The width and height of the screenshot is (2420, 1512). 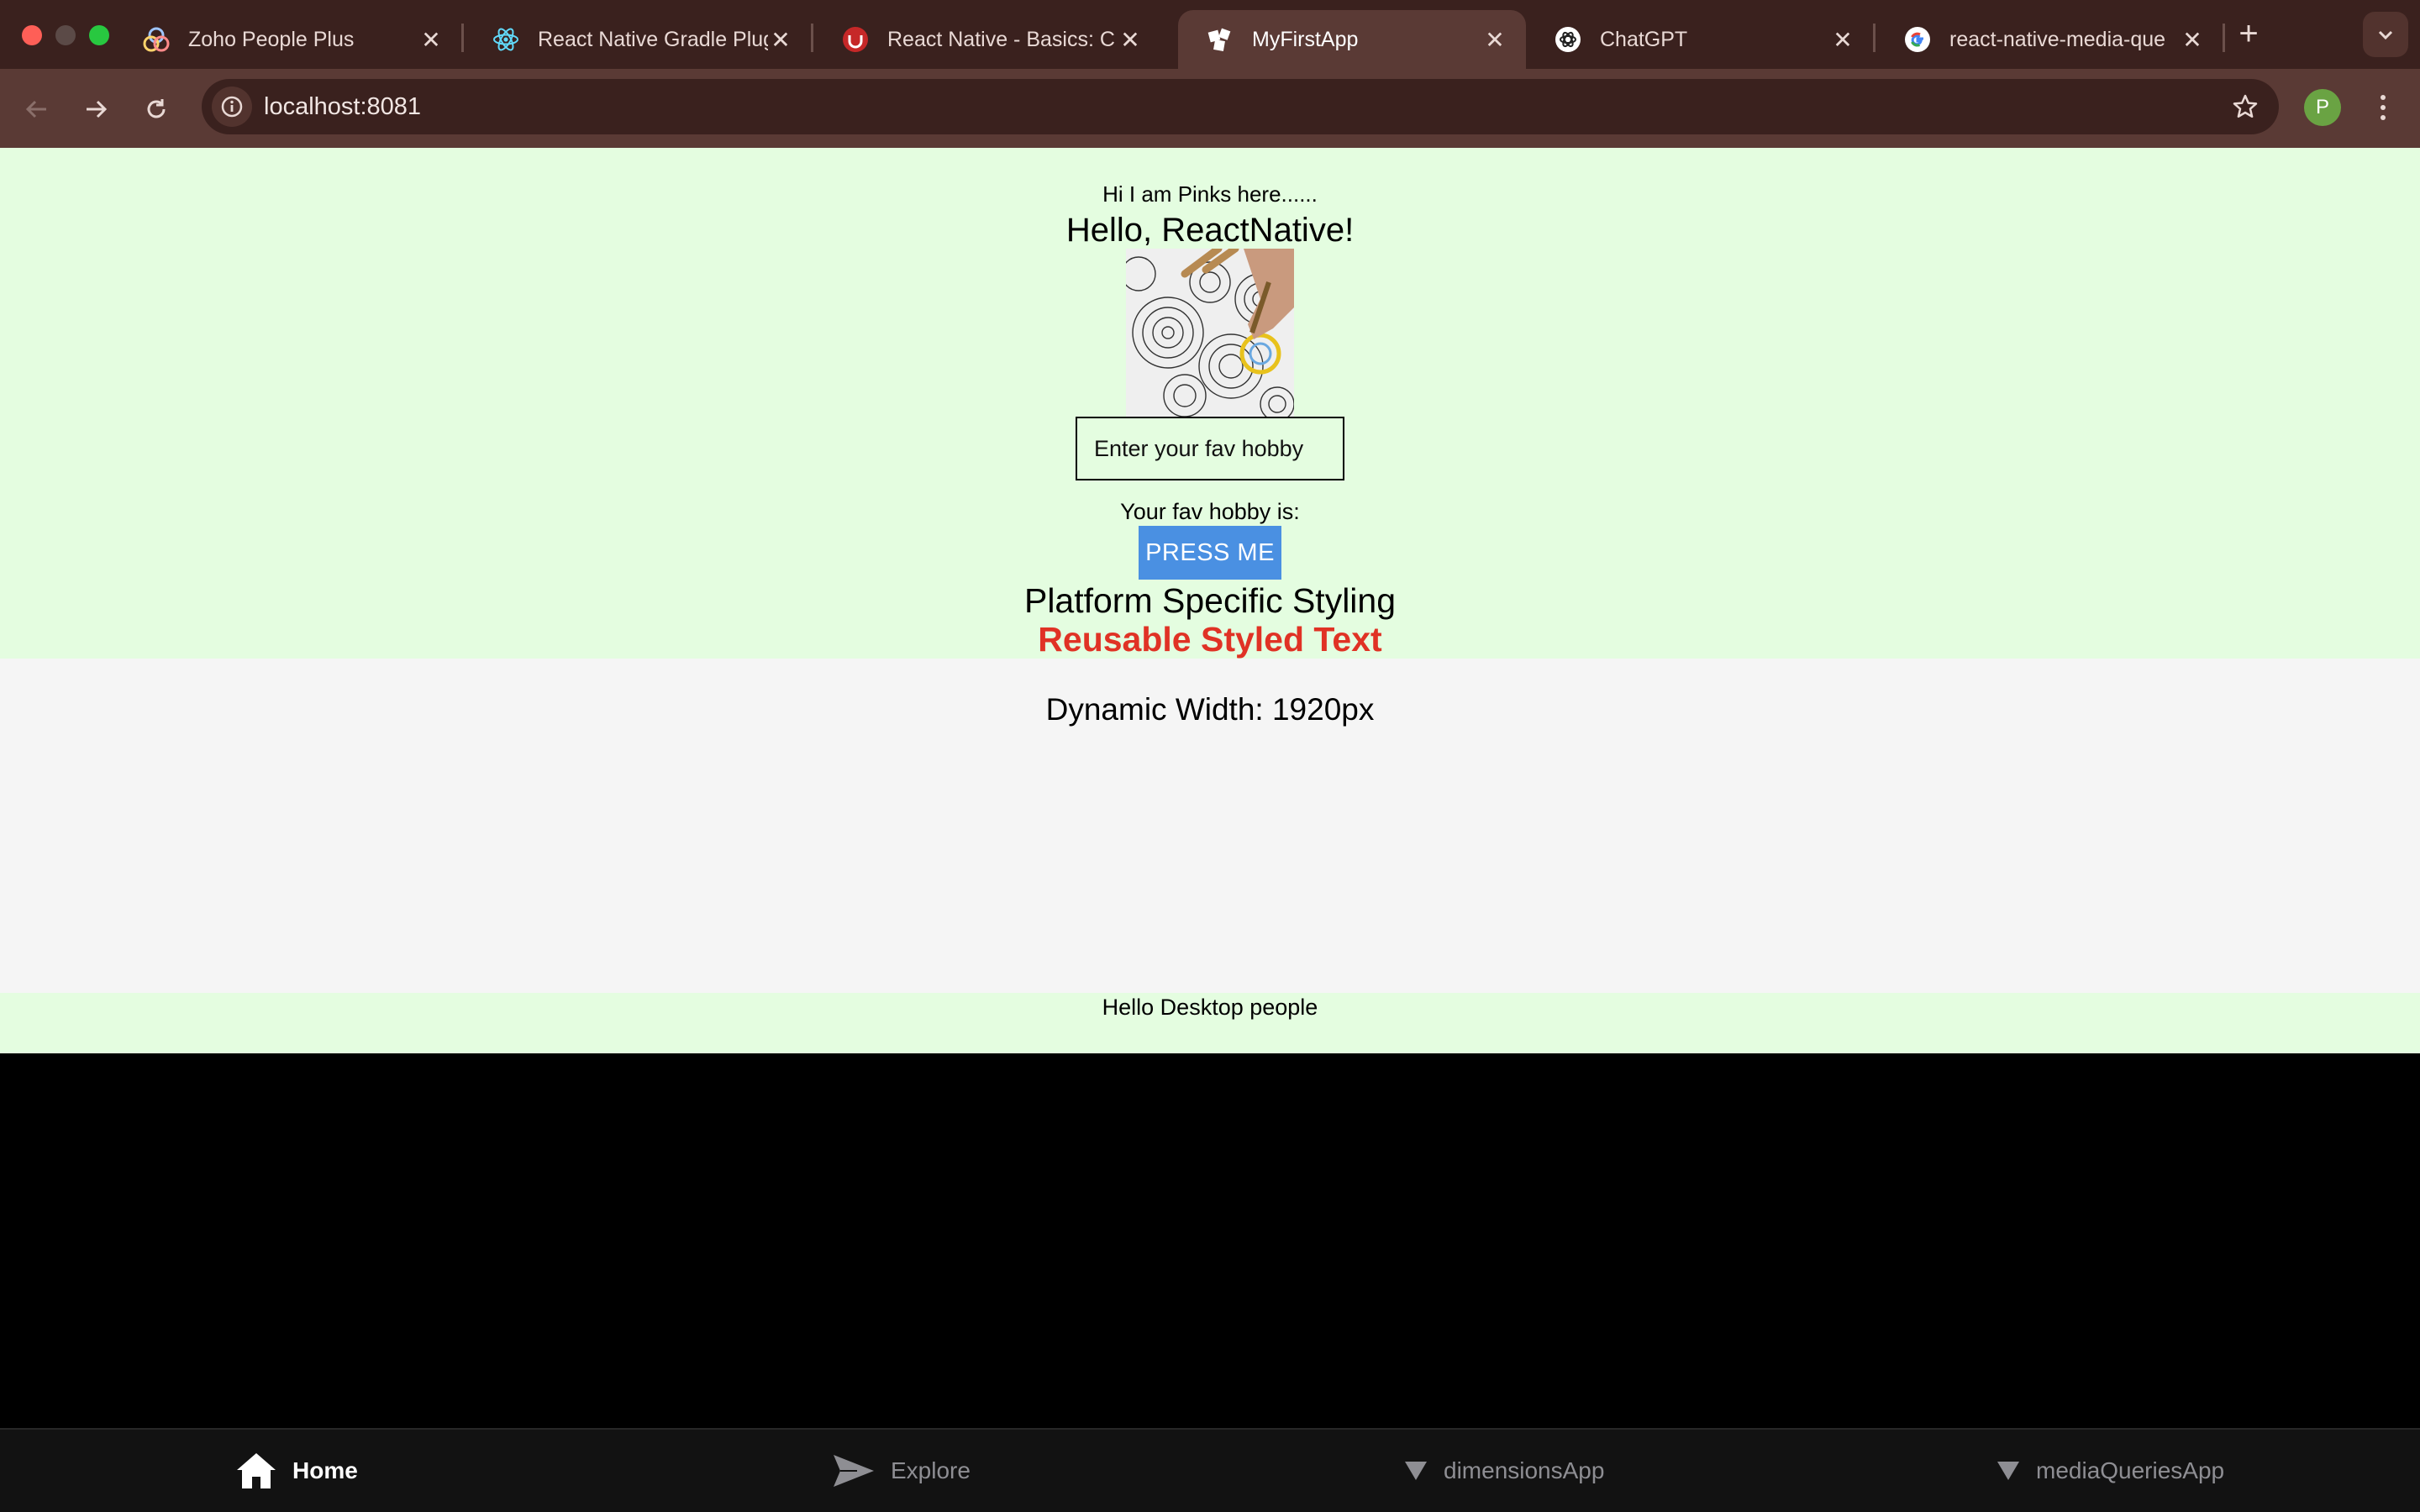 What do you see at coordinates (1221, 39) in the screenshot?
I see `expo-icon` at bounding box center [1221, 39].